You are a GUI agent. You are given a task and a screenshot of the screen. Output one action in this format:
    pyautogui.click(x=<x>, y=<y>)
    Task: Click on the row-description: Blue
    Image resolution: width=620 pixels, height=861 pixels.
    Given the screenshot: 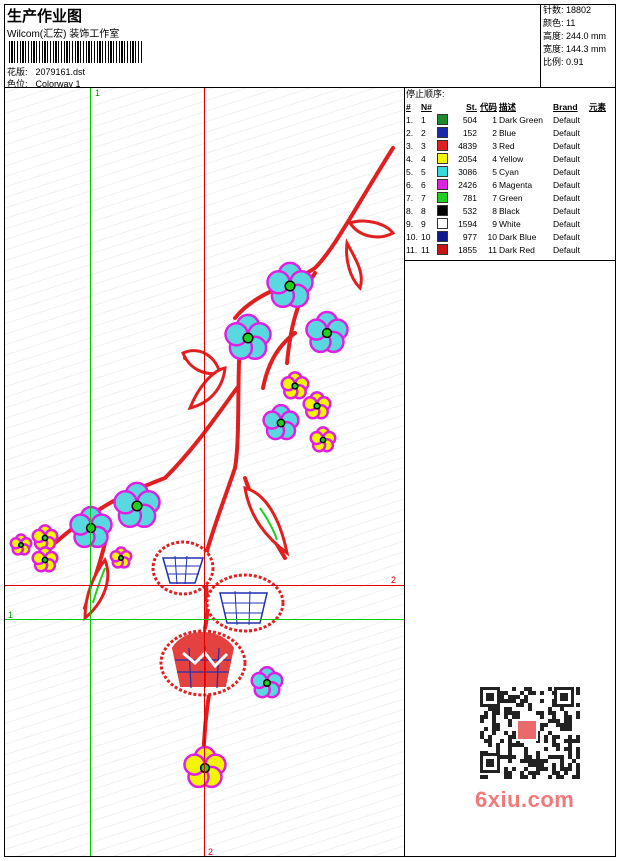 What is the action you would take?
    pyautogui.click(x=508, y=132)
    